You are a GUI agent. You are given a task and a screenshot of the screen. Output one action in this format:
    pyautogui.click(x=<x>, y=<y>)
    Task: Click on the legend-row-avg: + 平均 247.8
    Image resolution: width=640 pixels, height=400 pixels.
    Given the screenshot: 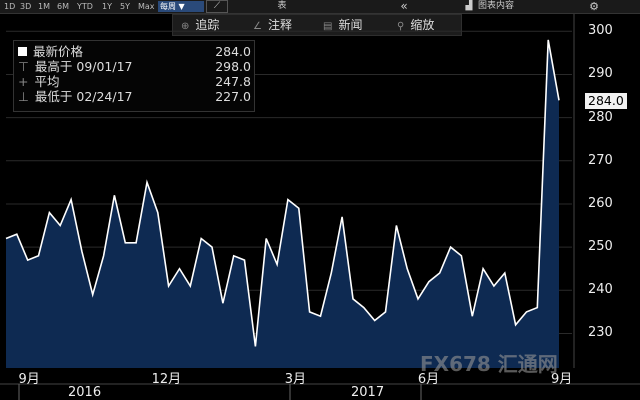 What is the action you would take?
    pyautogui.click(x=134, y=81)
    